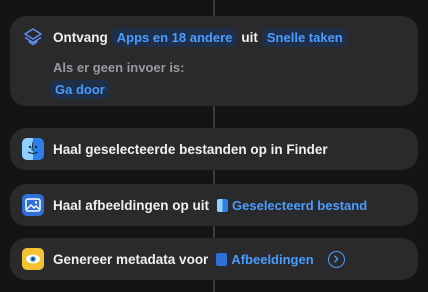  Describe the element at coordinates (80, 89) in the screenshot. I see `no-input-action-token: Ga door` at that location.